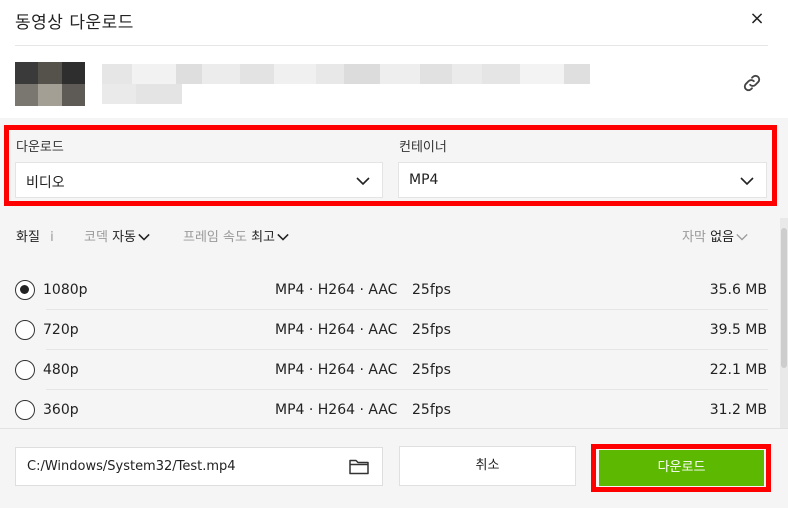 The width and height of the screenshot is (788, 508). I want to click on codec-option: 코덱 자동, so click(117, 235).